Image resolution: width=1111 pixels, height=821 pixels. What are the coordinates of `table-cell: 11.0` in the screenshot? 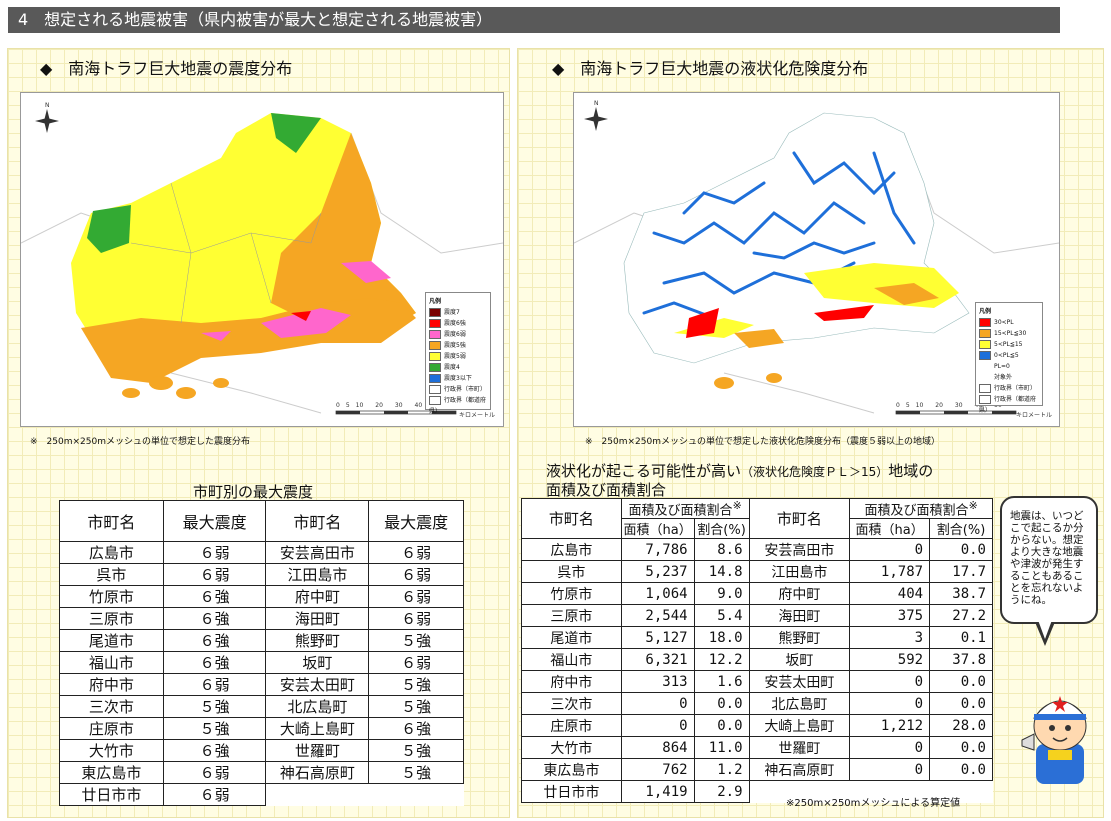 It's located at (721, 748).